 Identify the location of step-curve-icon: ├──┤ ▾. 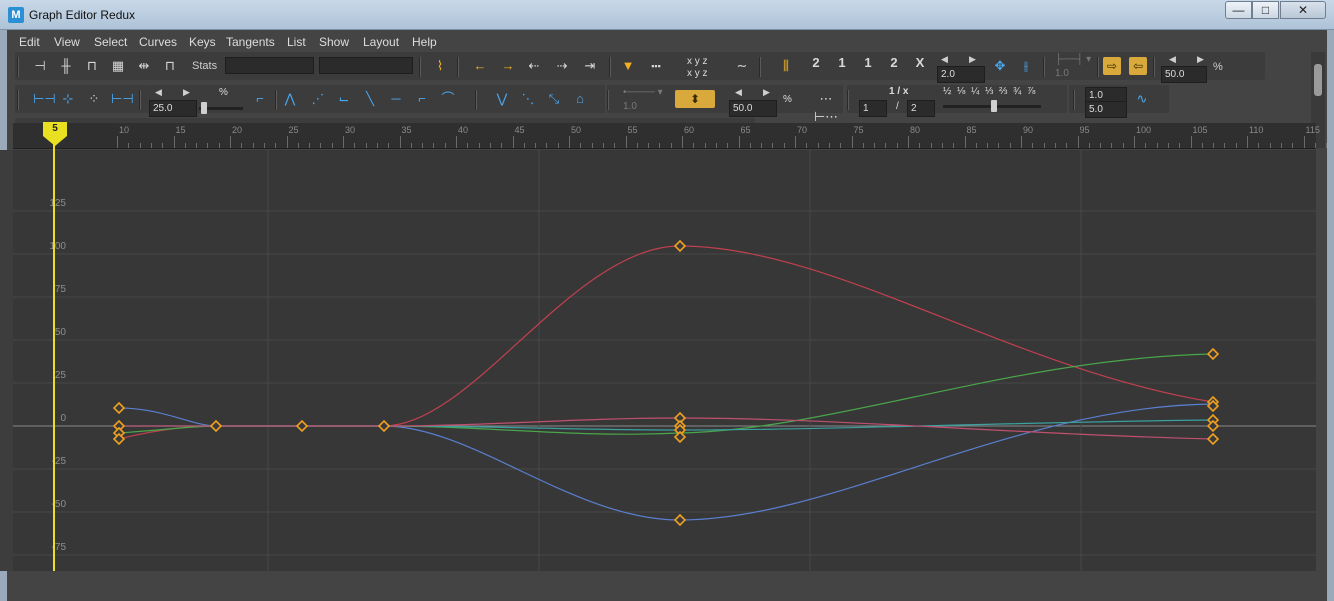
(1073, 59).